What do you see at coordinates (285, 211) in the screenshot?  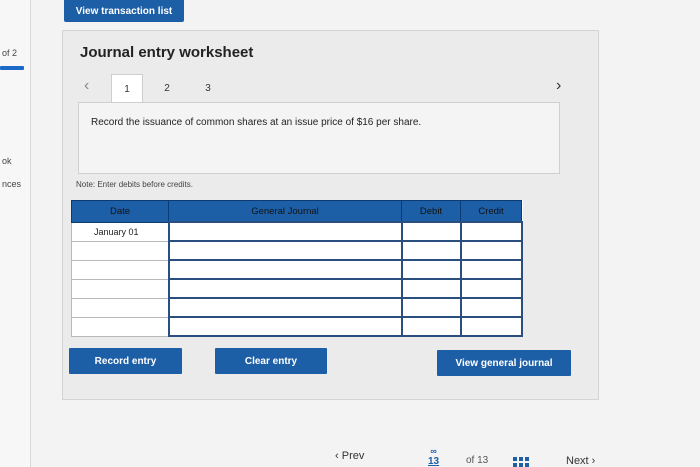 I see `header-general-journal: General Journal` at bounding box center [285, 211].